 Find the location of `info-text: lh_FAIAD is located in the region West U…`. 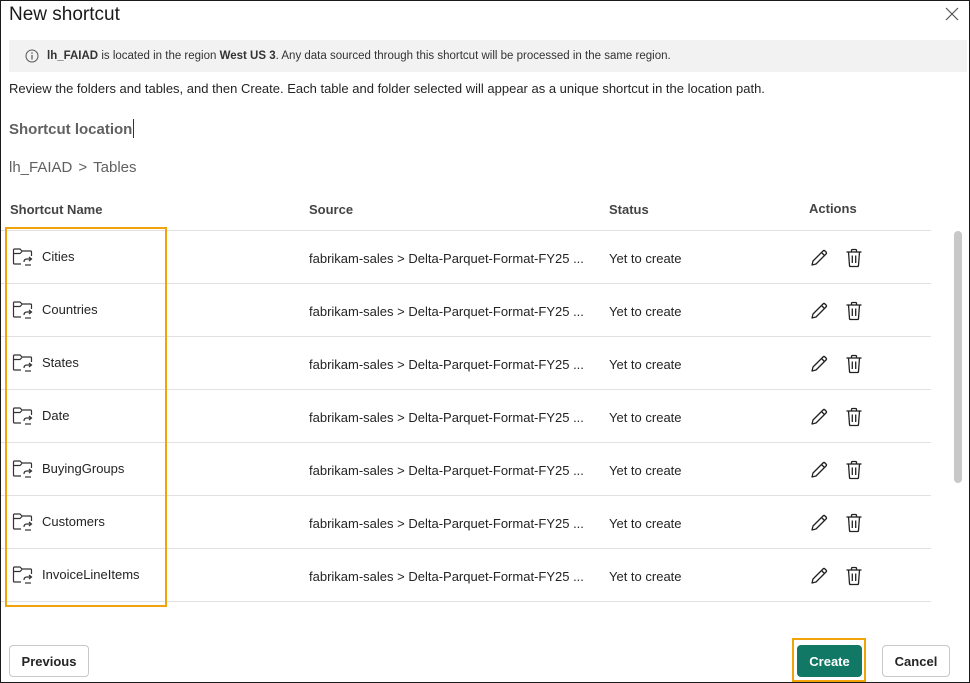

info-text: lh_FAIAD is located in the region West U… is located at coordinates (359, 56).